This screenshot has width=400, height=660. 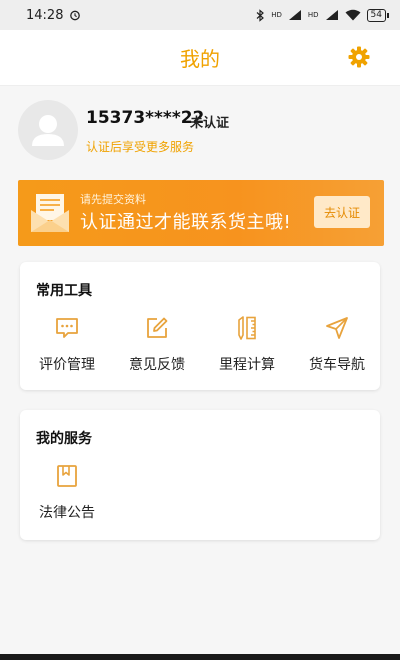 I want to click on gear-icon, so click(x=359, y=57).